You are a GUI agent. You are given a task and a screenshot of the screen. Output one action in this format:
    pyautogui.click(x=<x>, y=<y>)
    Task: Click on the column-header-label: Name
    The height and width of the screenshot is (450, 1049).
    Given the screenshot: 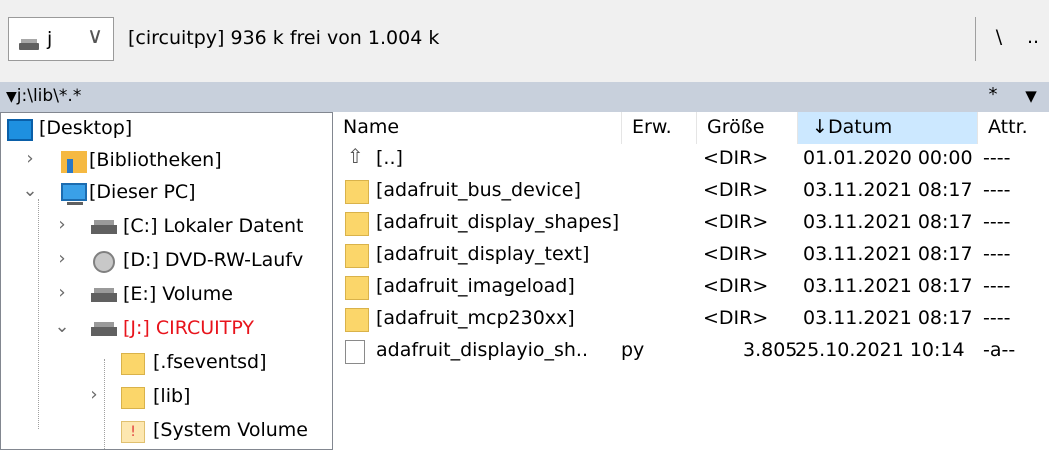 What is the action you would take?
    pyautogui.click(x=371, y=127)
    